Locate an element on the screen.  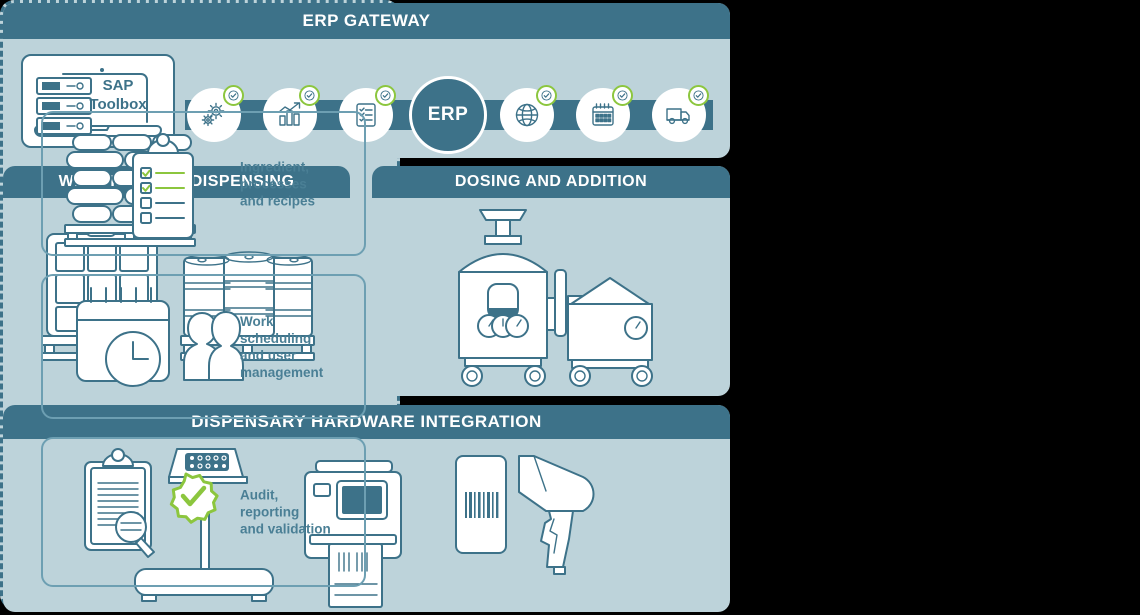
calendar-clock-users-icon is located at coordinates (160, 337).